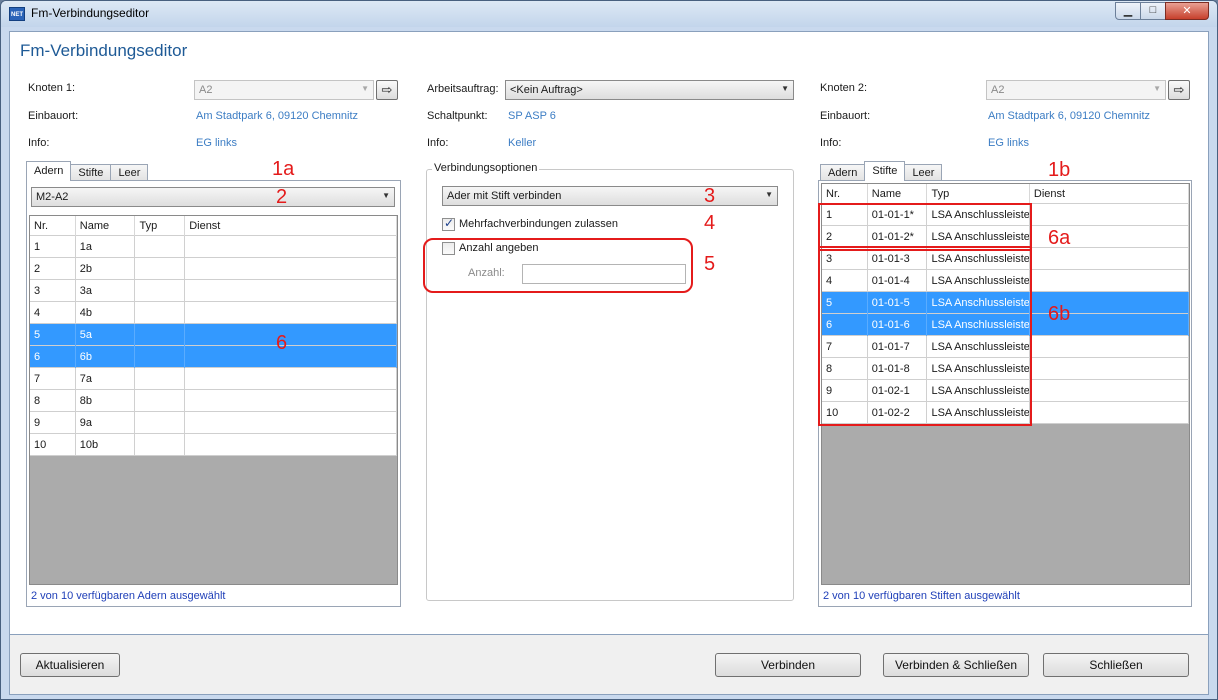  What do you see at coordinates (53, 401) in the screenshot?
I see `cell-nr: 8` at bounding box center [53, 401].